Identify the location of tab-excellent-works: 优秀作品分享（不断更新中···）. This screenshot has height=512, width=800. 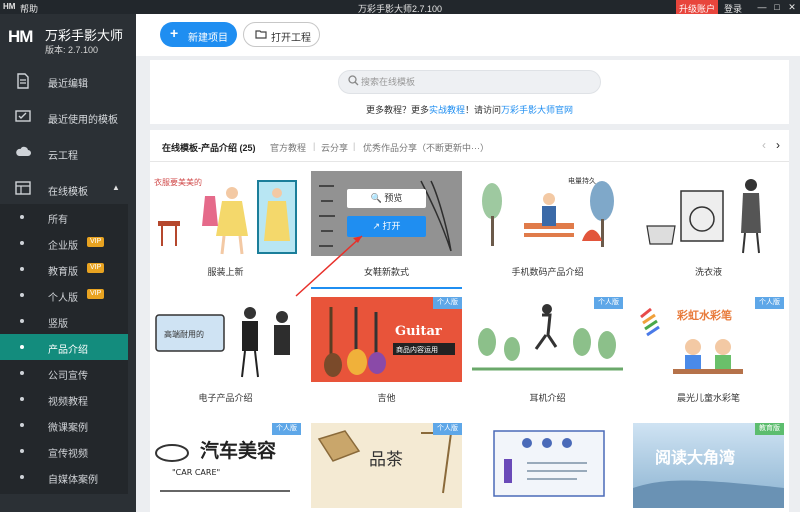
(426, 147).